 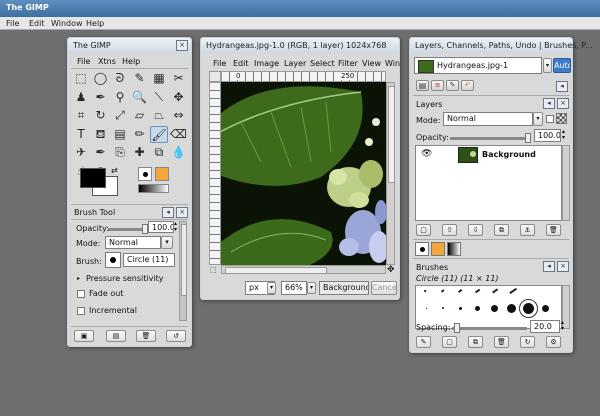 What do you see at coordinates (81, 134) in the screenshot?
I see `text-icon: T` at bounding box center [81, 134].